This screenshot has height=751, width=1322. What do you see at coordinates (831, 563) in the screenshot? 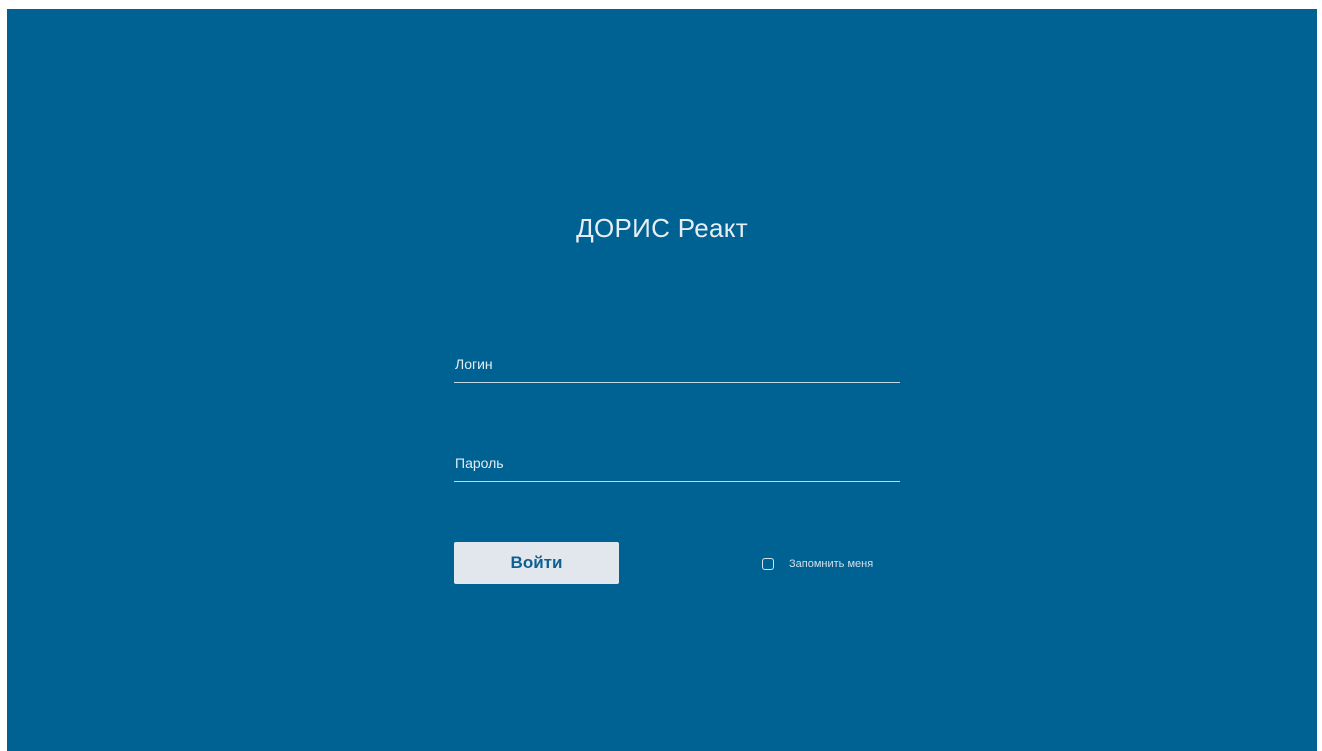
I see `remember-me-label: Запомнить меня` at bounding box center [831, 563].